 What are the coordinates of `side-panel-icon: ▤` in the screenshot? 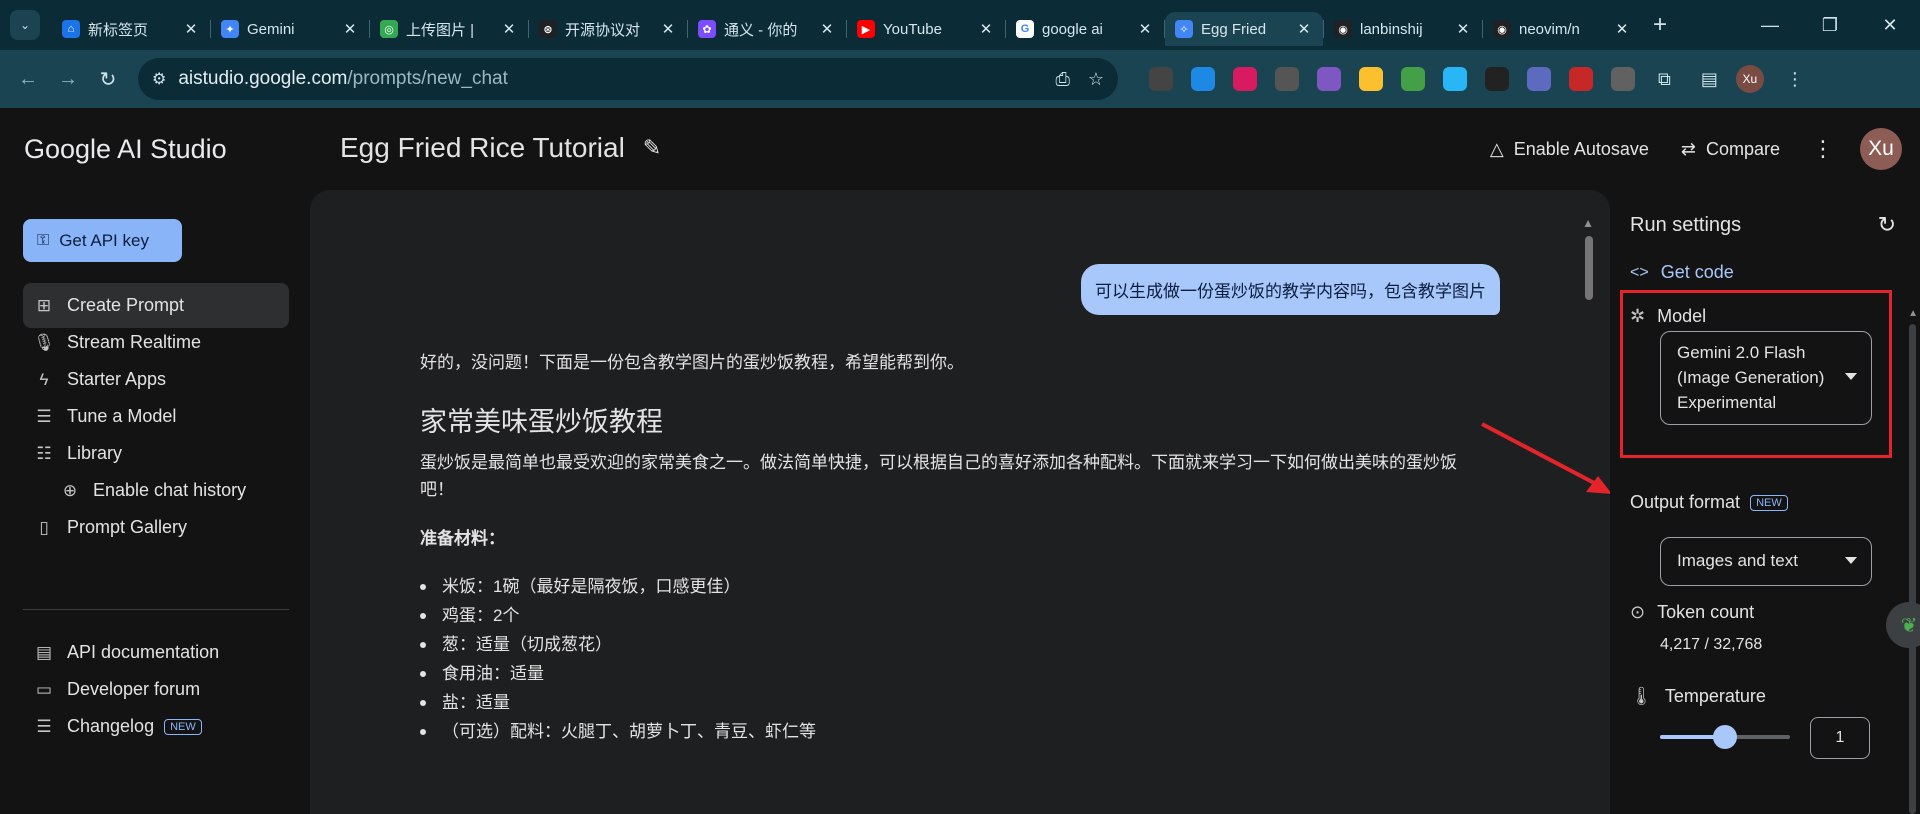 It's located at (1709, 79).